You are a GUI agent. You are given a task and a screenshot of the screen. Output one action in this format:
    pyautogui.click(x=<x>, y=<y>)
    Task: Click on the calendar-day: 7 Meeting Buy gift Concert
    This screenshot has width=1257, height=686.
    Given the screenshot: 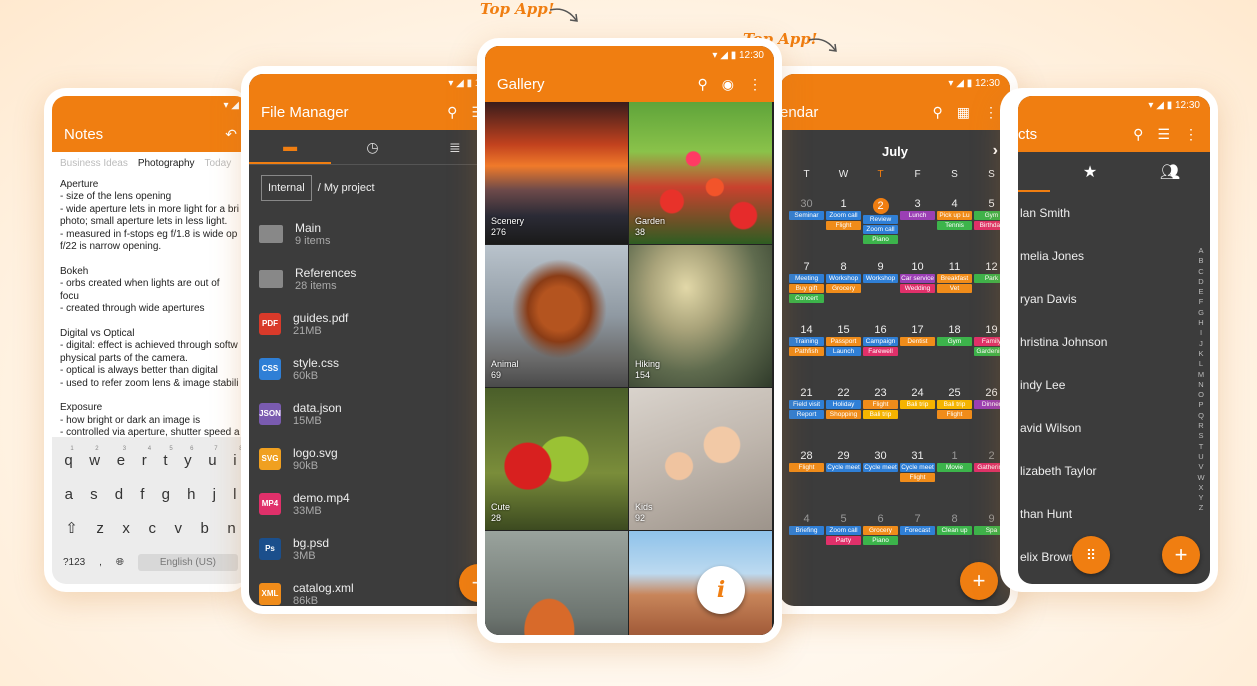 What is the action you would take?
    pyautogui.click(x=806, y=284)
    